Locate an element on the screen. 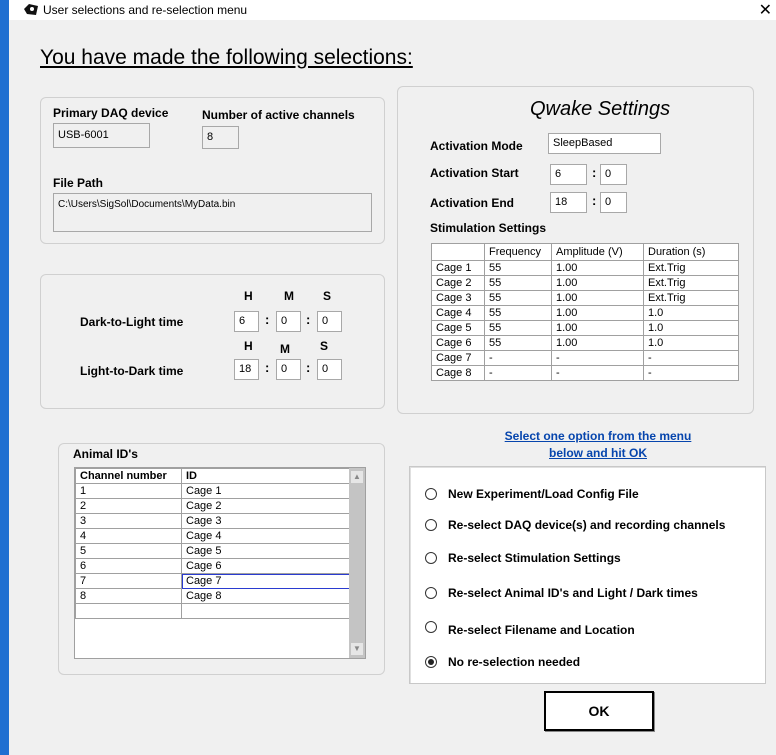  minute-header-1: M is located at coordinates (289, 296).